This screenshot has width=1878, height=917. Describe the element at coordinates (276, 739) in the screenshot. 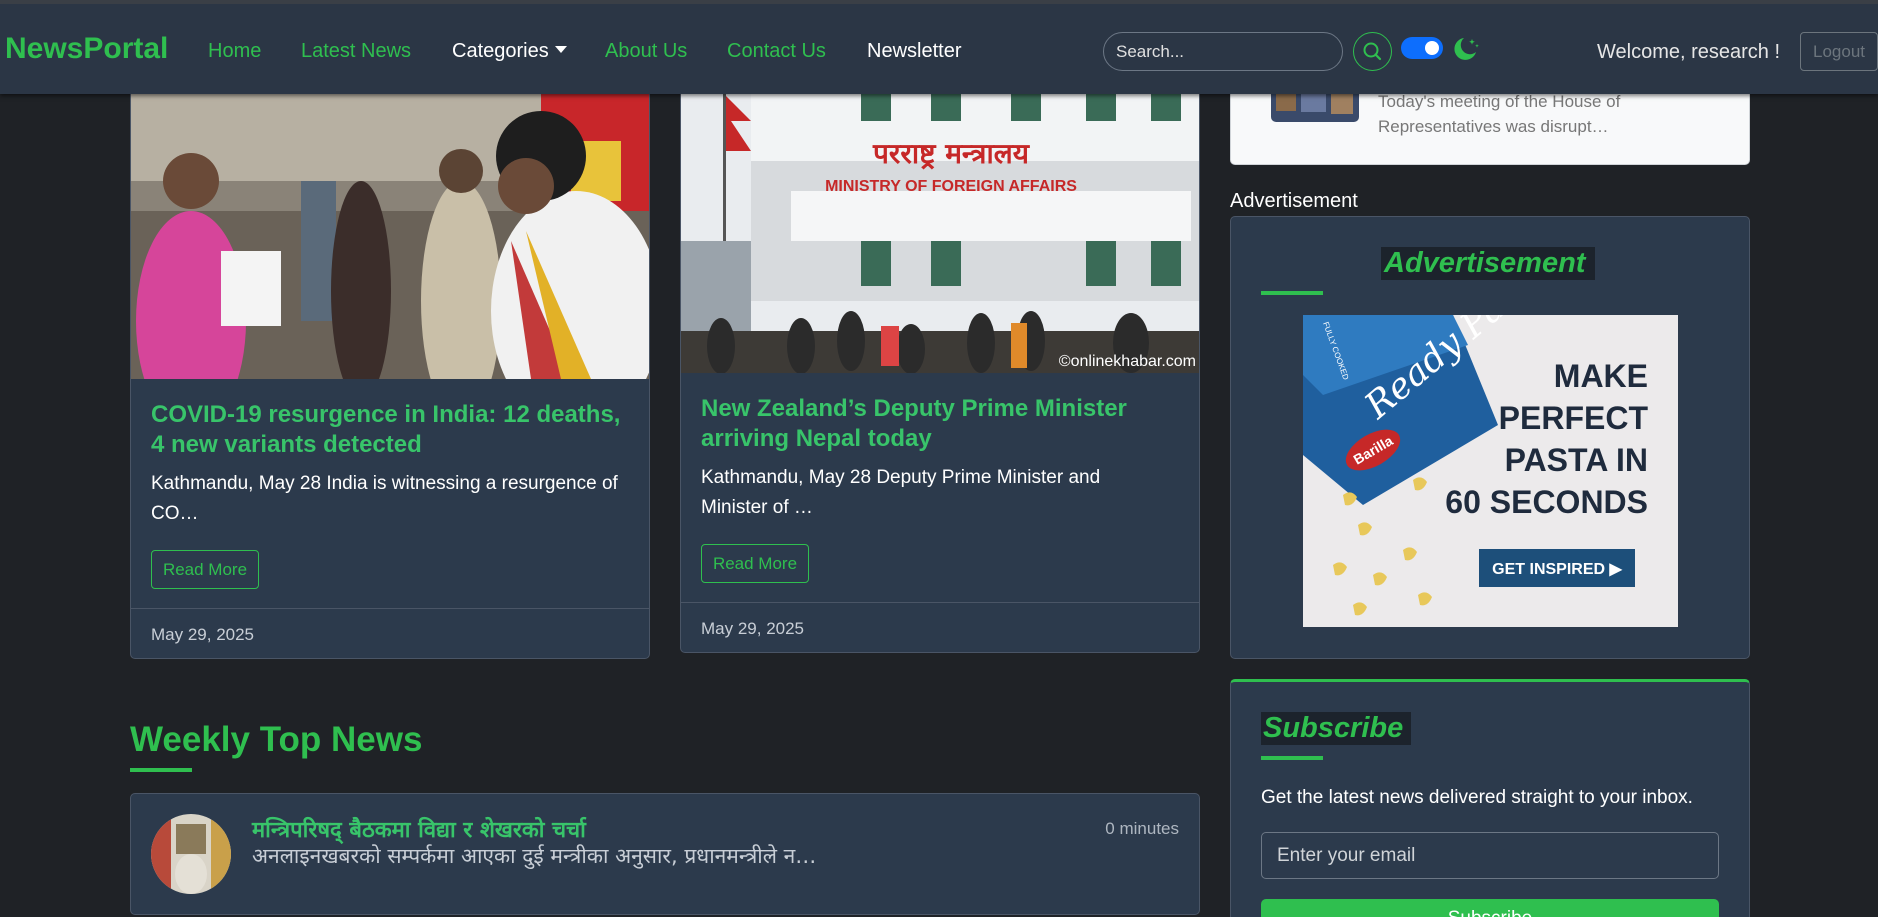

I see `section-title-weekly: Weekly Top News` at that location.